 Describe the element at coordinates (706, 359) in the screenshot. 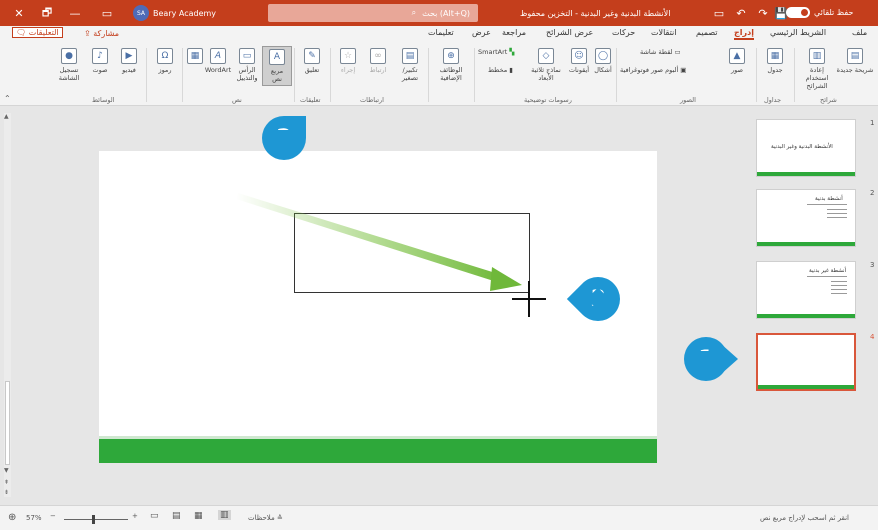

I see `callout-1-number: 1` at that location.